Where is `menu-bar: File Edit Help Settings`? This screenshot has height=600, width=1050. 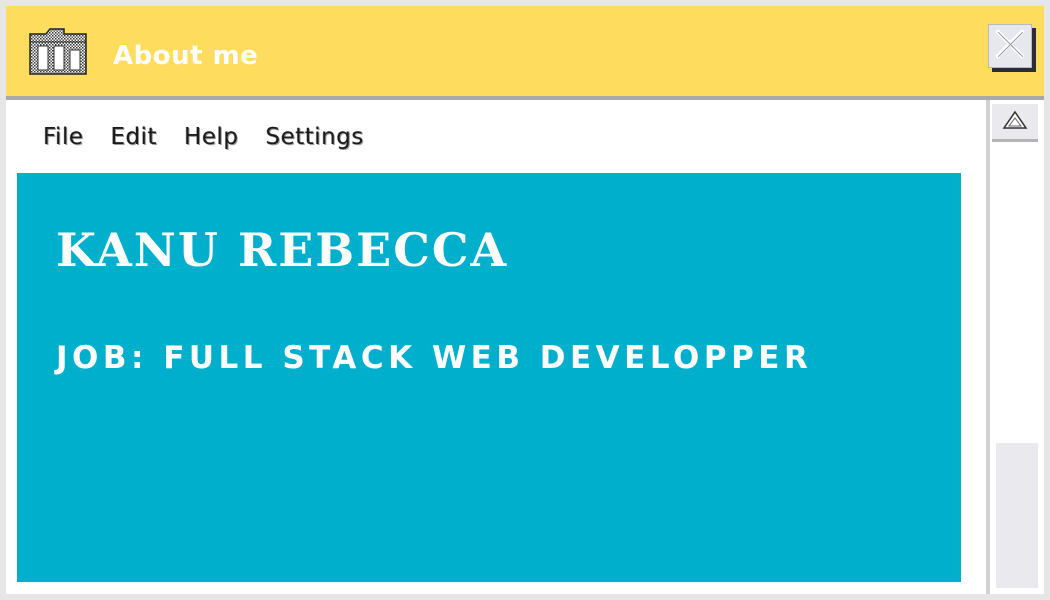
menu-bar: File Edit Help Settings is located at coordinates (203, 141).